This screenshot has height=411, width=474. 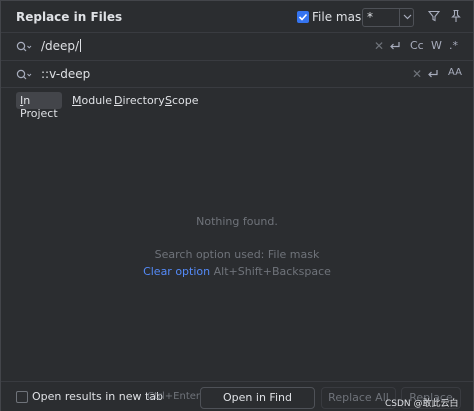 I want to click on find-input: /deep/, so click(x=61, y=46).